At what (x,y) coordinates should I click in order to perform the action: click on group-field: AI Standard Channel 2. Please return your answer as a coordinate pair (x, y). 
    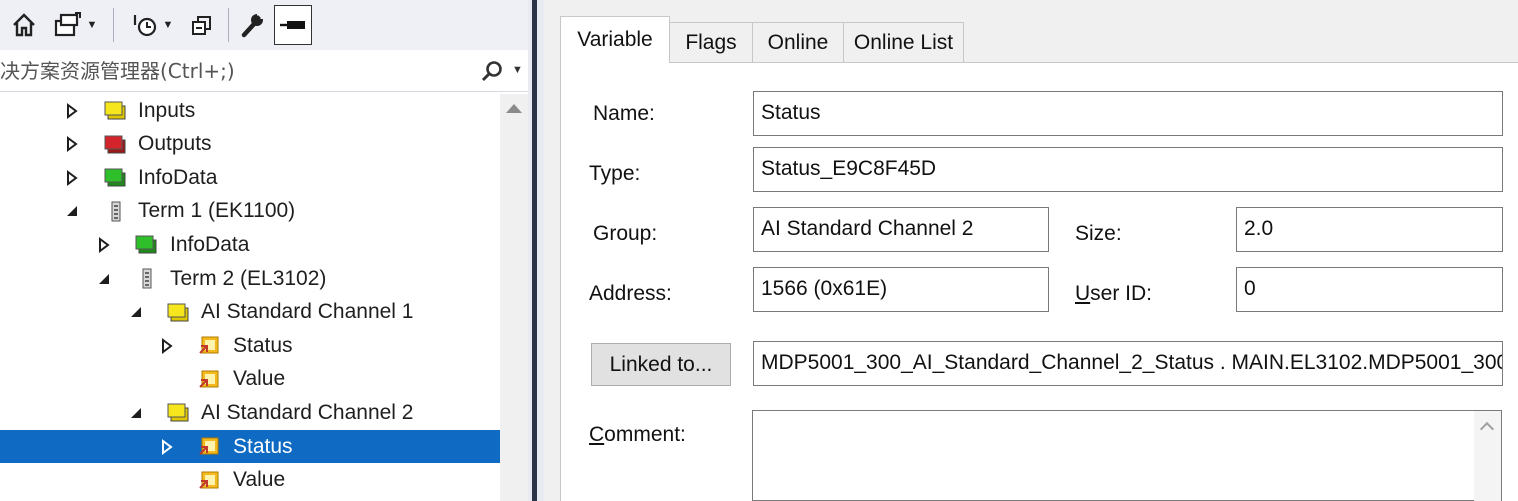
    Looking at the image, I should click on (901, 229).